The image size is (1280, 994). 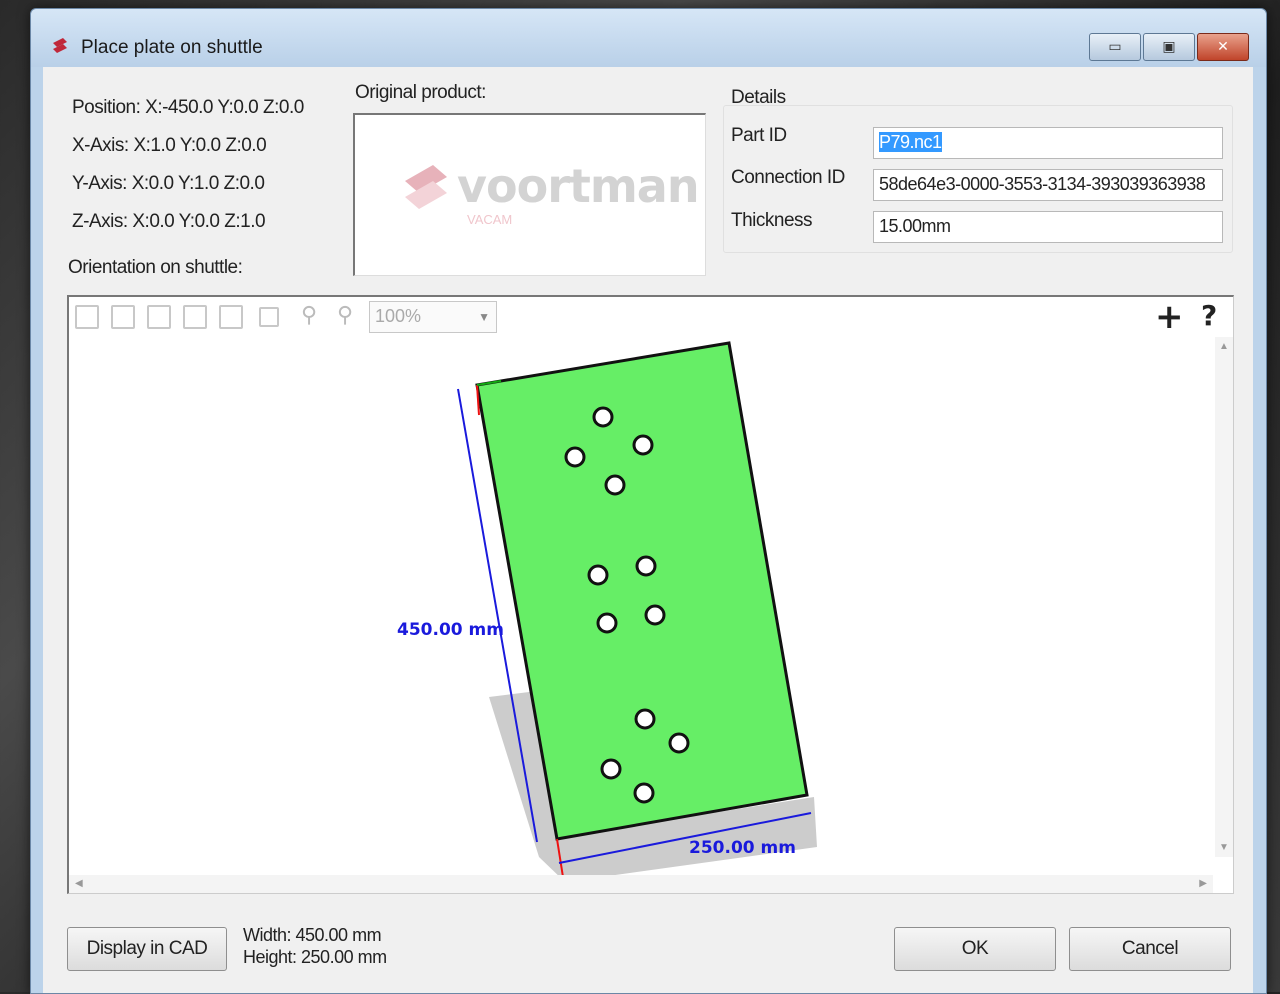 I want to click on display-in-cad-button: Display in CAD, so click(x=147, y=949).